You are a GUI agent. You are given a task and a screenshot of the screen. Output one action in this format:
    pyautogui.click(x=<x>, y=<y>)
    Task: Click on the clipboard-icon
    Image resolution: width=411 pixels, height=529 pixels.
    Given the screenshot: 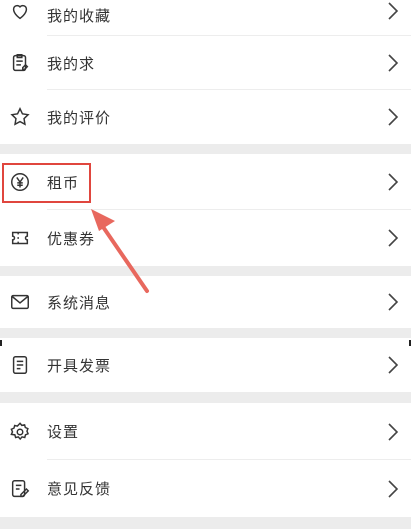 What is the action you would take?
    pyautogui.click(x=20, y=63)
    